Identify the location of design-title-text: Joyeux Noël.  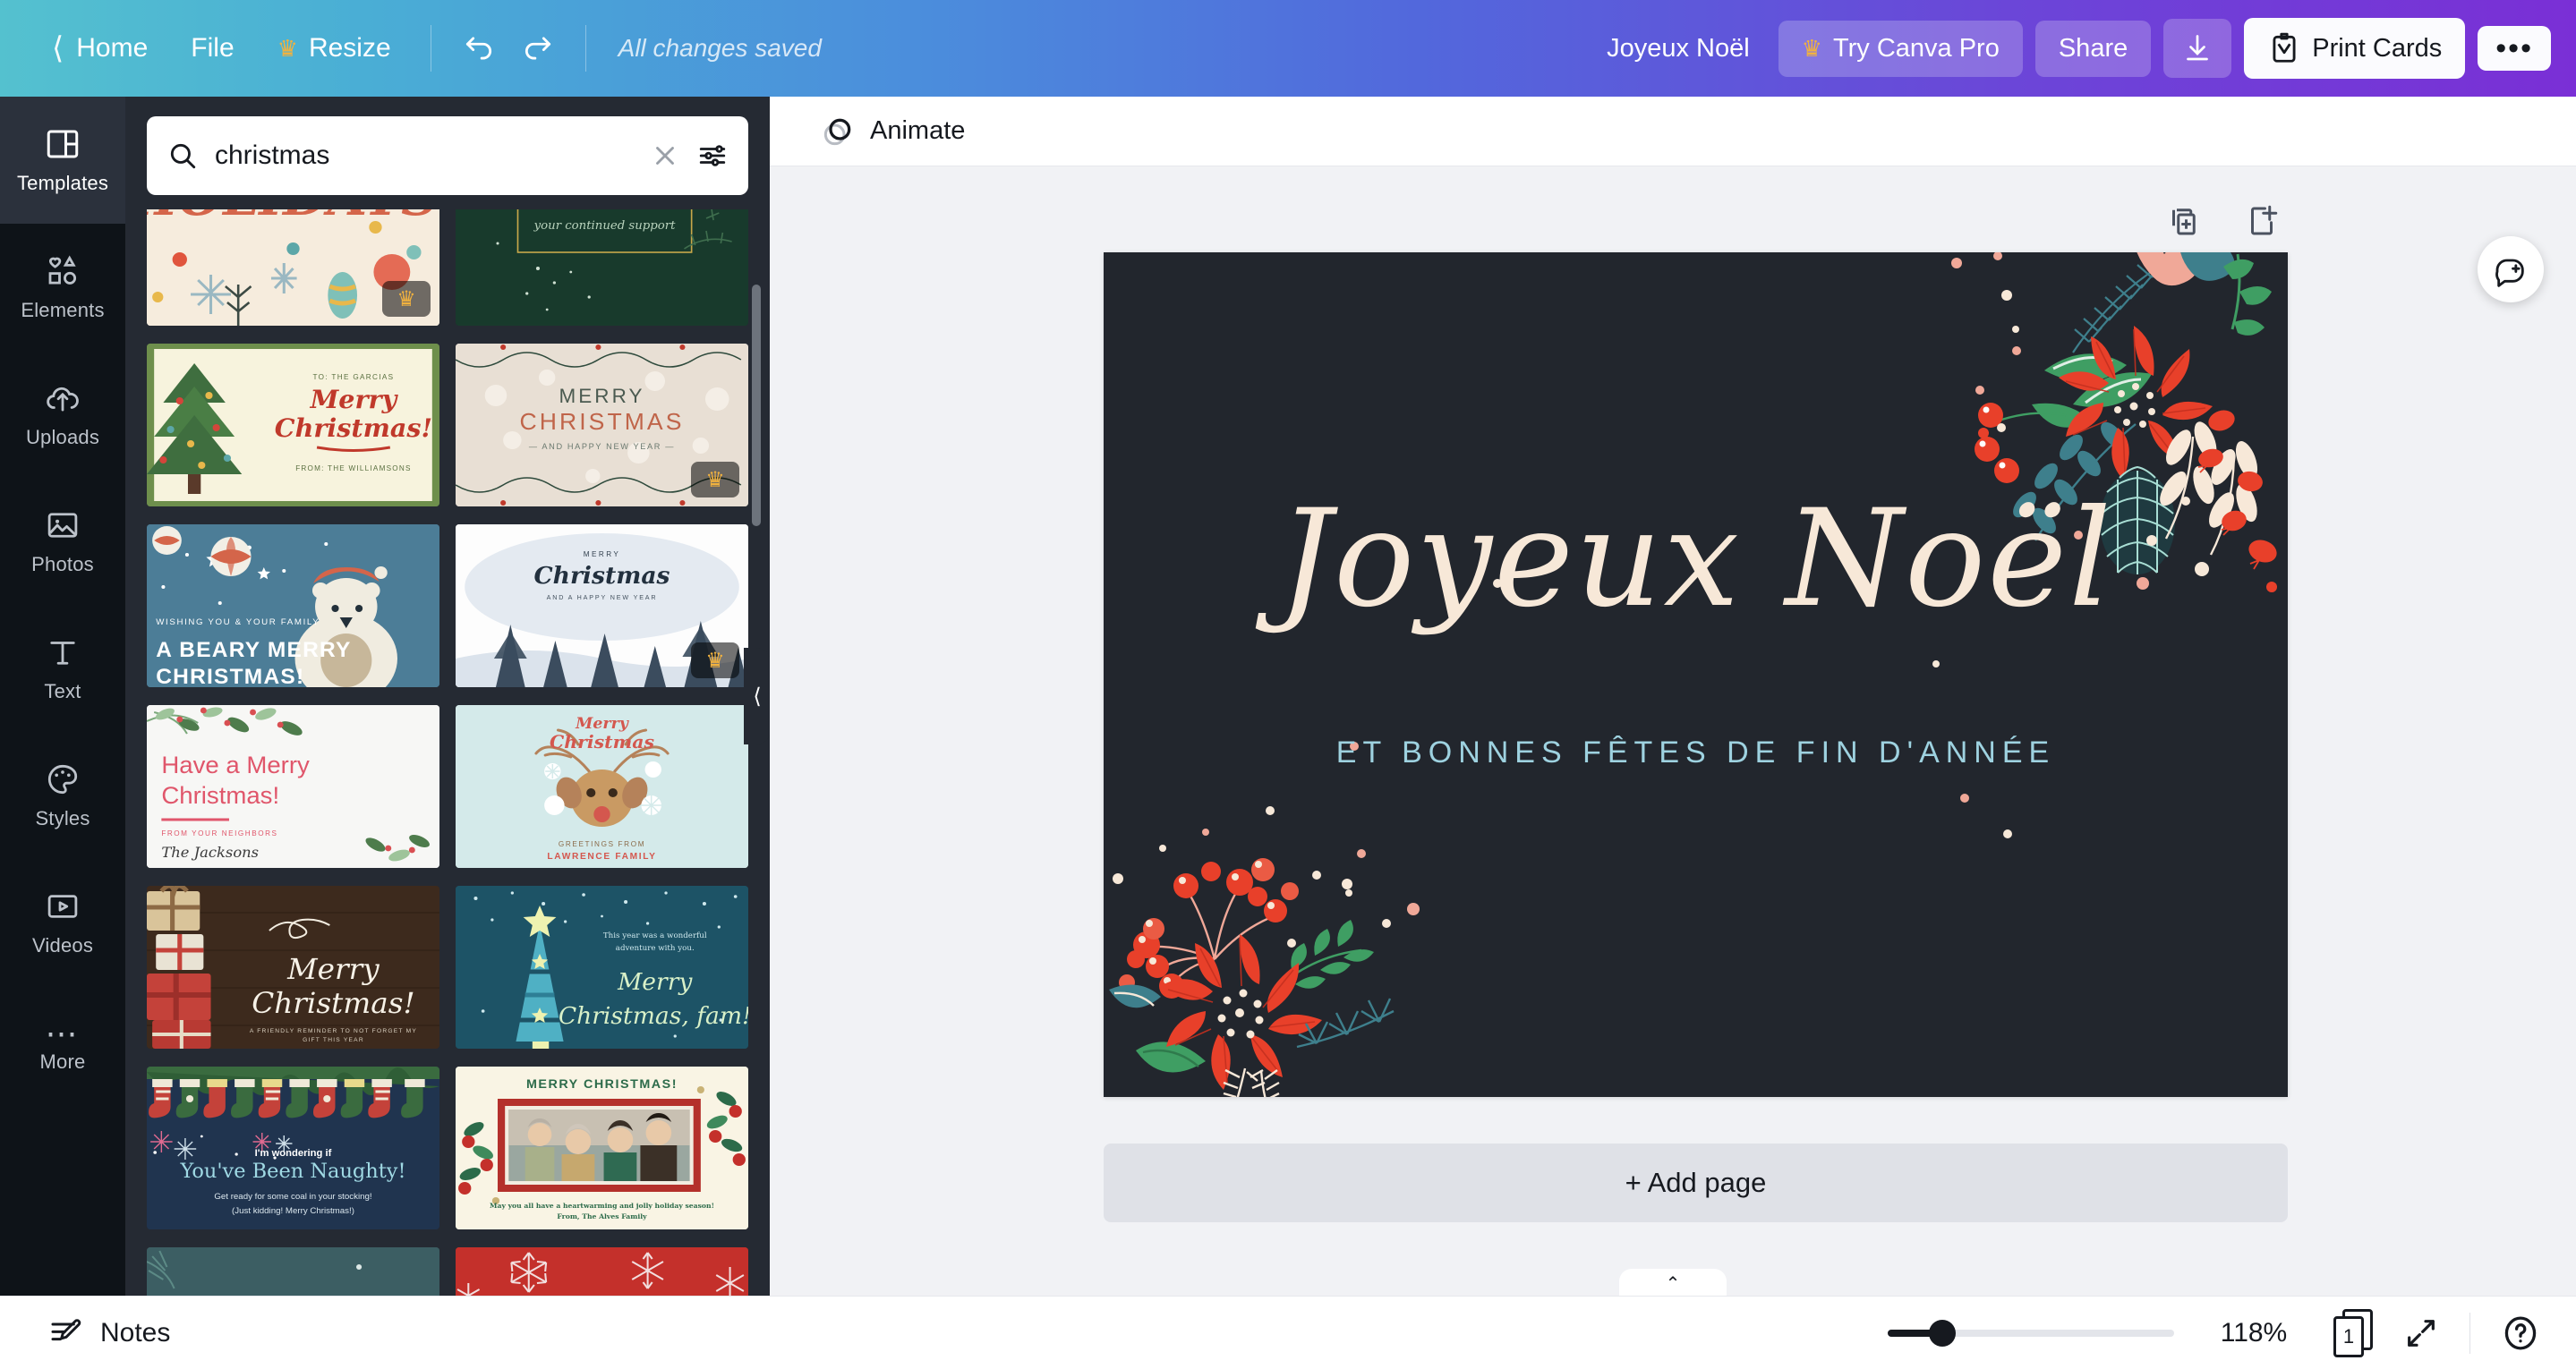
(1696, 559).